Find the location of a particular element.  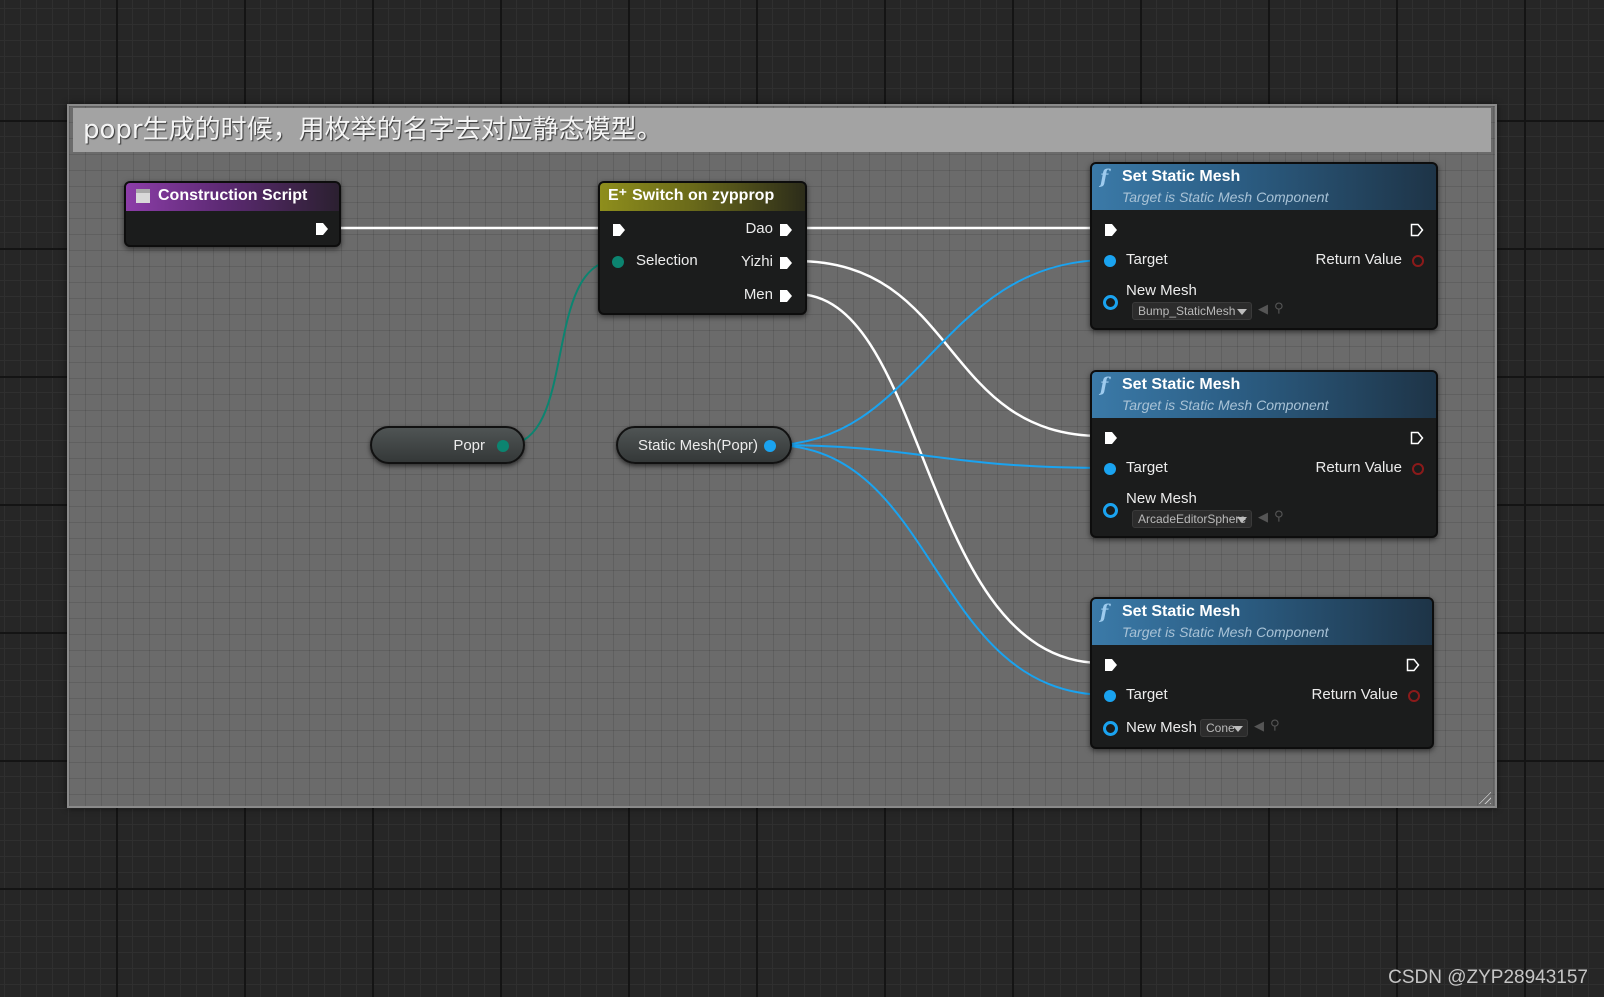

set-static-mesh-title-2: Set Static Mesh is located at coordinates (1181, 384).